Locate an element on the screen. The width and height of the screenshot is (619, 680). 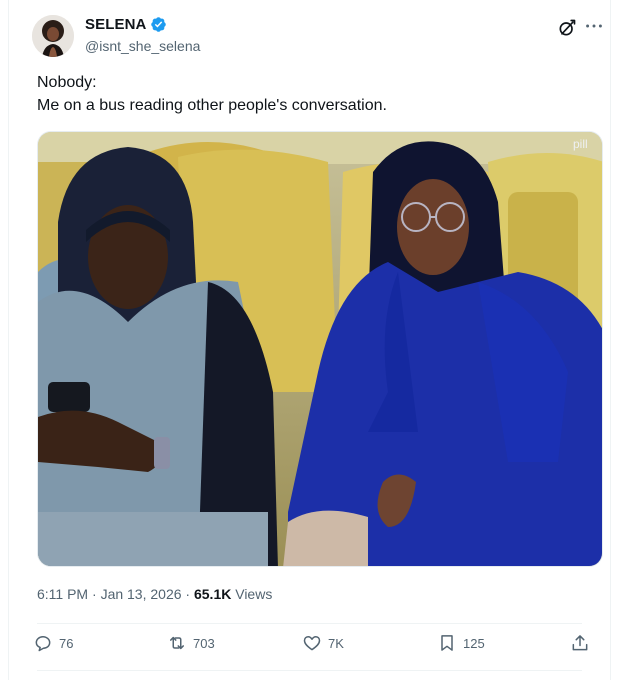
avatar-image is located at coordinates (53, 36).